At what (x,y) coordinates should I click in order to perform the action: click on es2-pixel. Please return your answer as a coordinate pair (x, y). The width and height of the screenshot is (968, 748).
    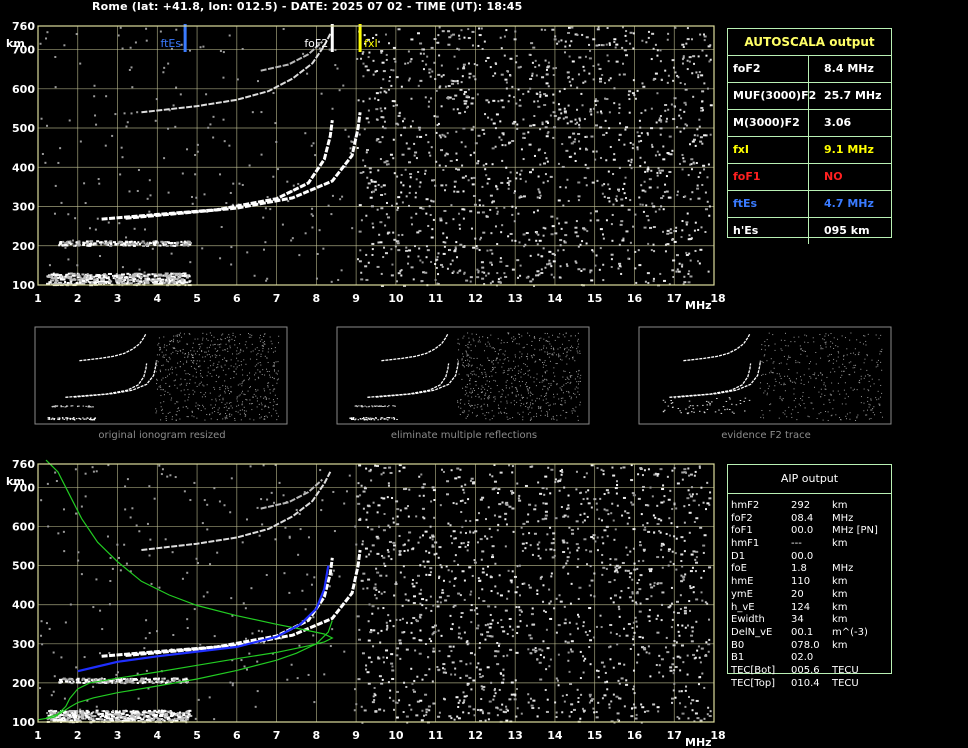
    Looking at the image, I should click on (106, 244).